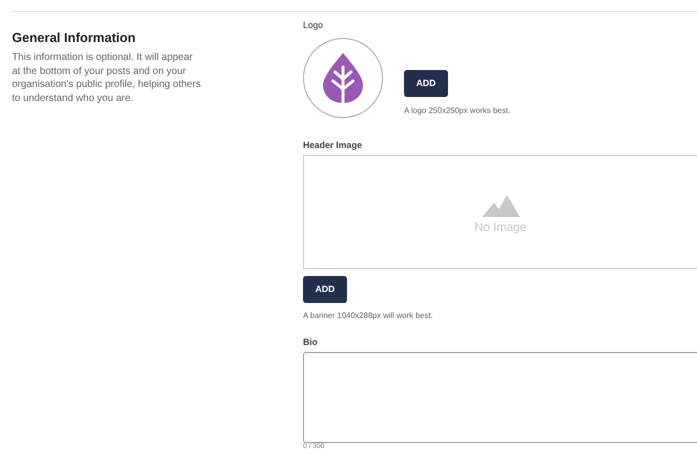 The image size is (697, 470). Describe the element at coordinates (426, 84) in the screenshot. I see `add-logo-button: ADD` at that location.